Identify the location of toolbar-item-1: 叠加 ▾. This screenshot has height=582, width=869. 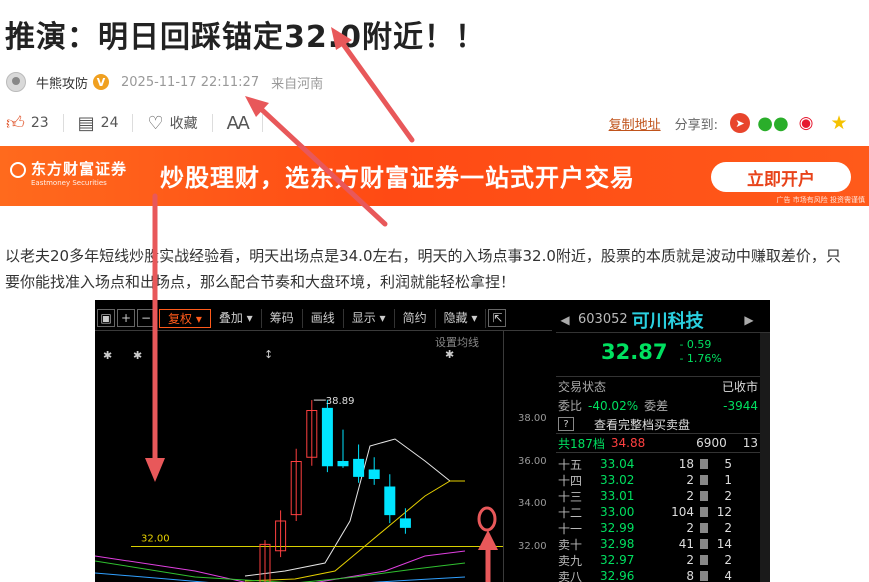
(236, 318).